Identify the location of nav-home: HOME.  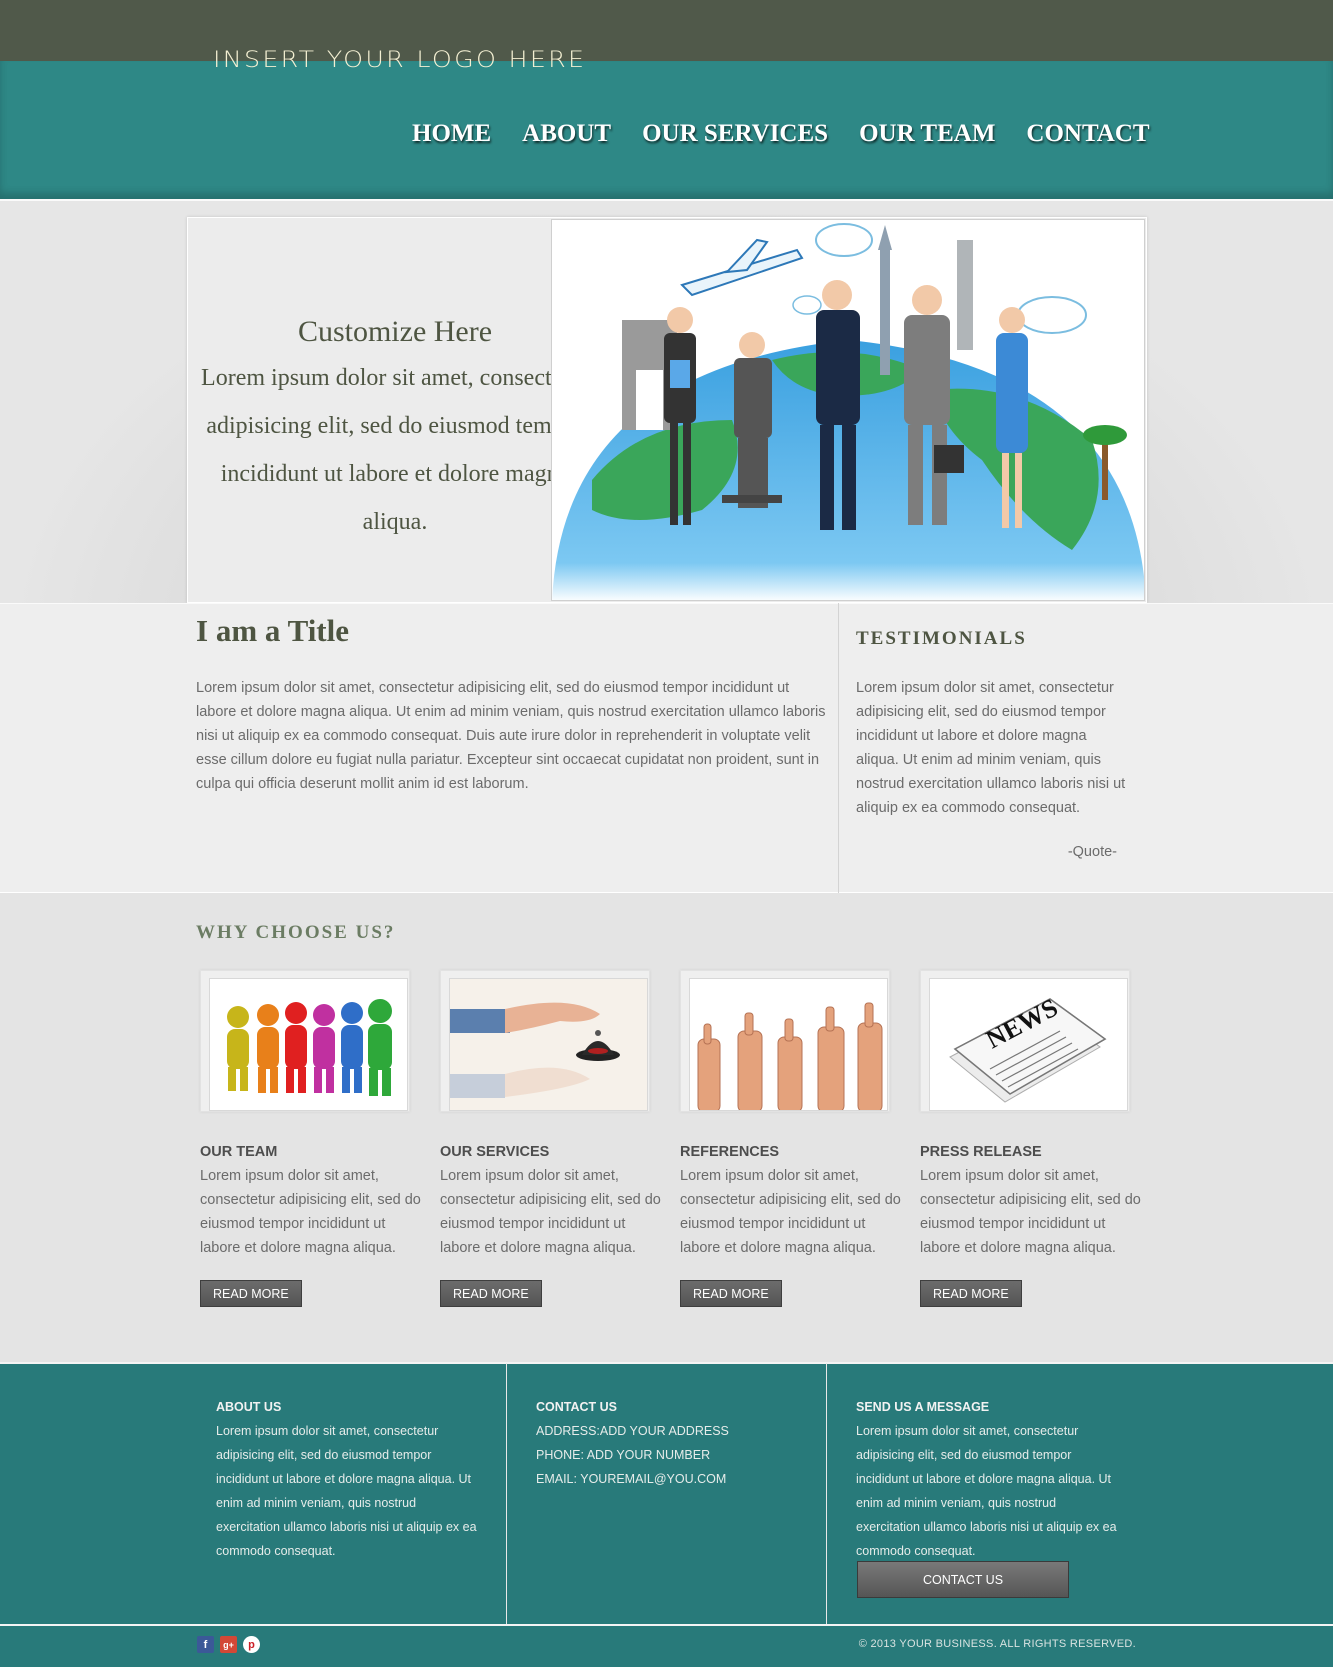
(451, 134).